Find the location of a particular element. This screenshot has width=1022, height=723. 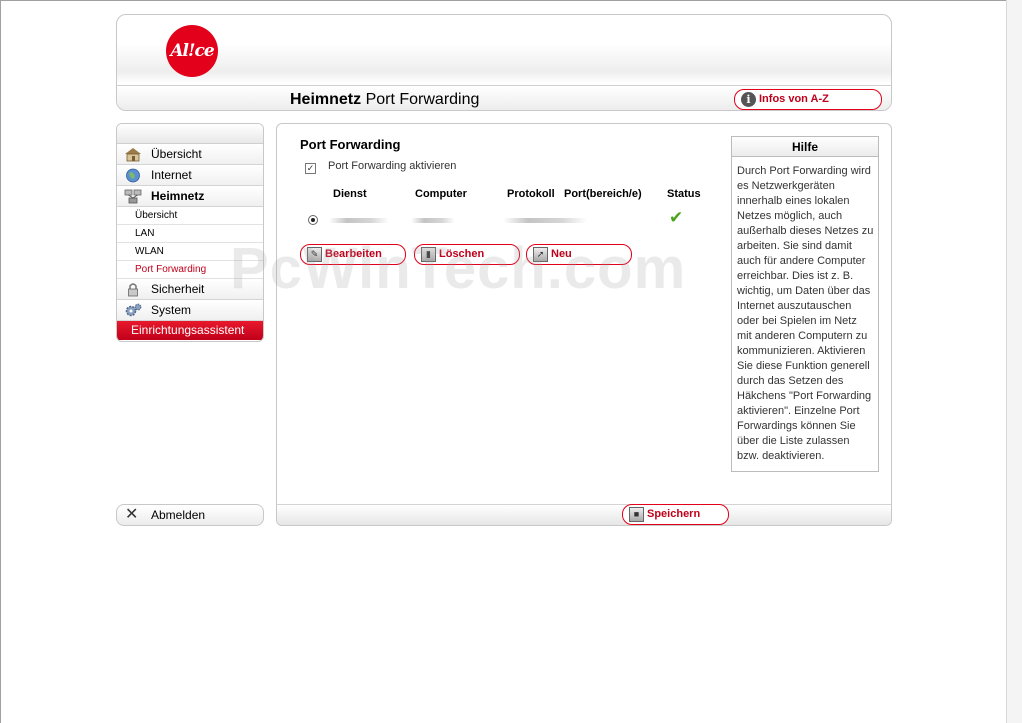

infos-a-z-button: i Infos von A-Z is located at coordinates (808, 99).